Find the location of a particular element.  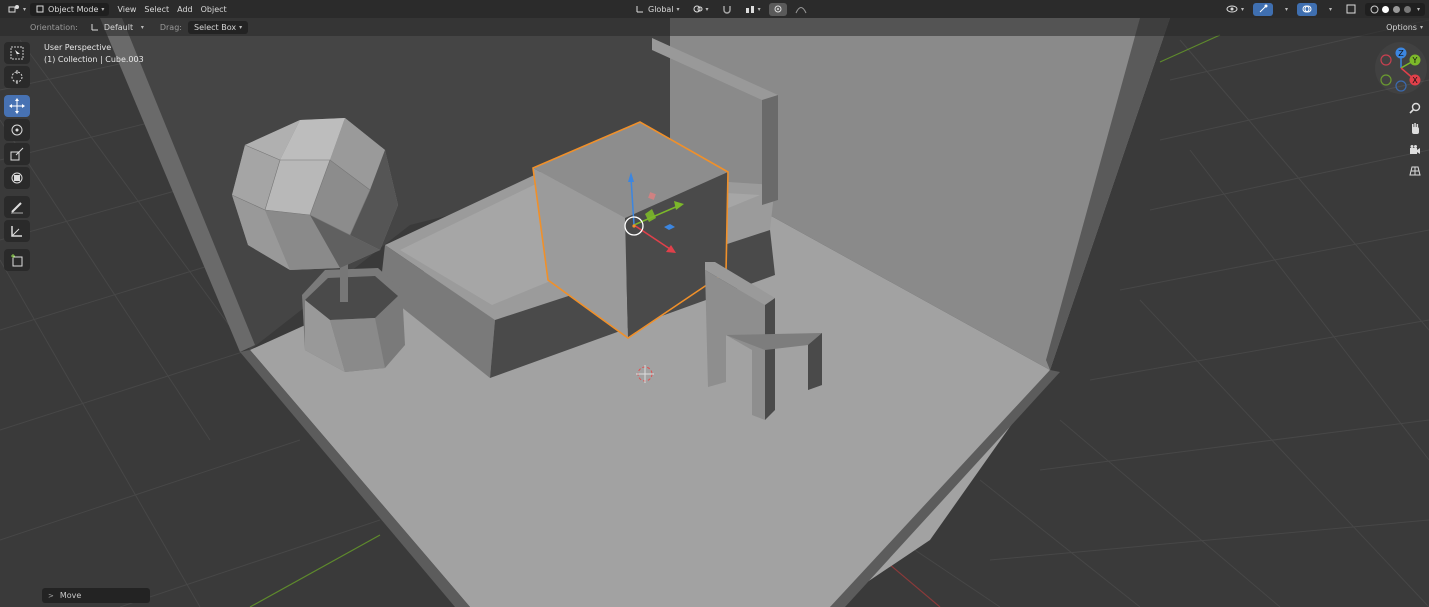

transform-tool is located at coordinates (17, 178).